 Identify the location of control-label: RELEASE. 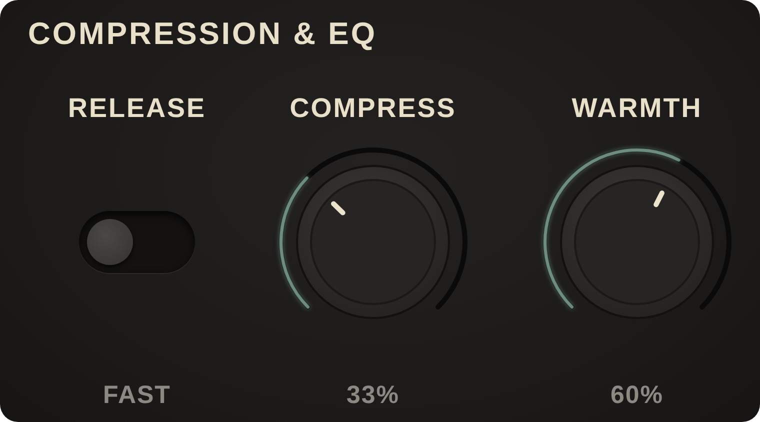
(137, 108).